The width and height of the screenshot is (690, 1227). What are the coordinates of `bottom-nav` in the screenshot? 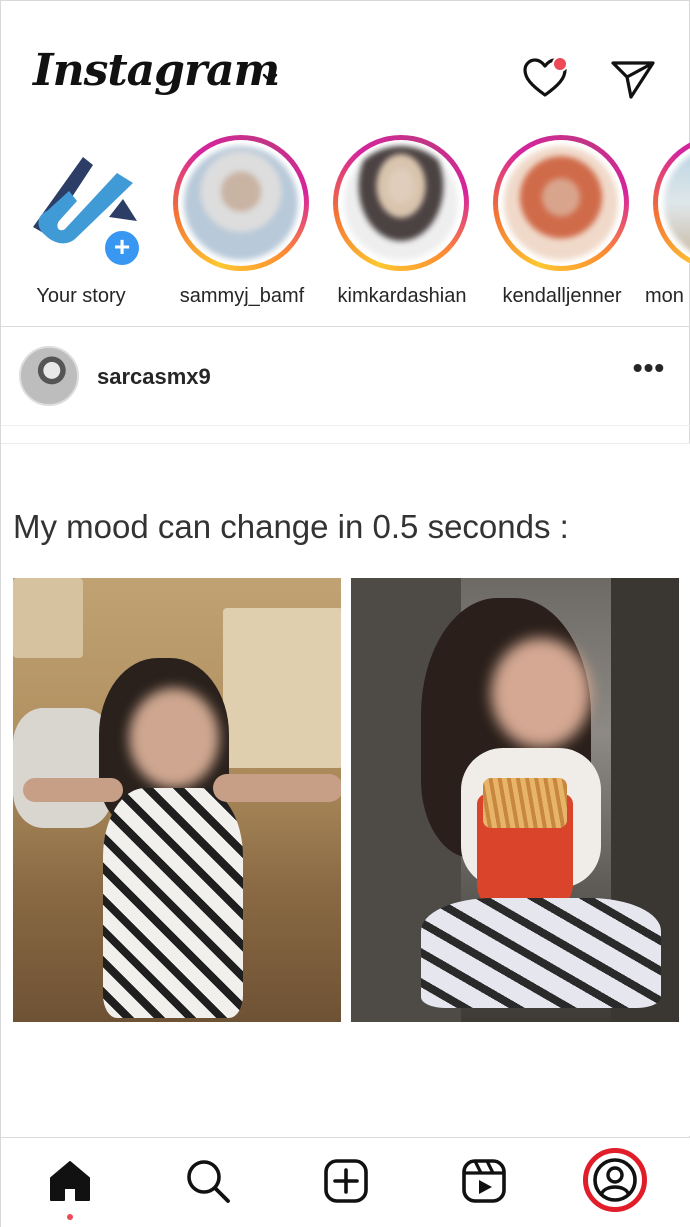 It's located at (345, 1182).